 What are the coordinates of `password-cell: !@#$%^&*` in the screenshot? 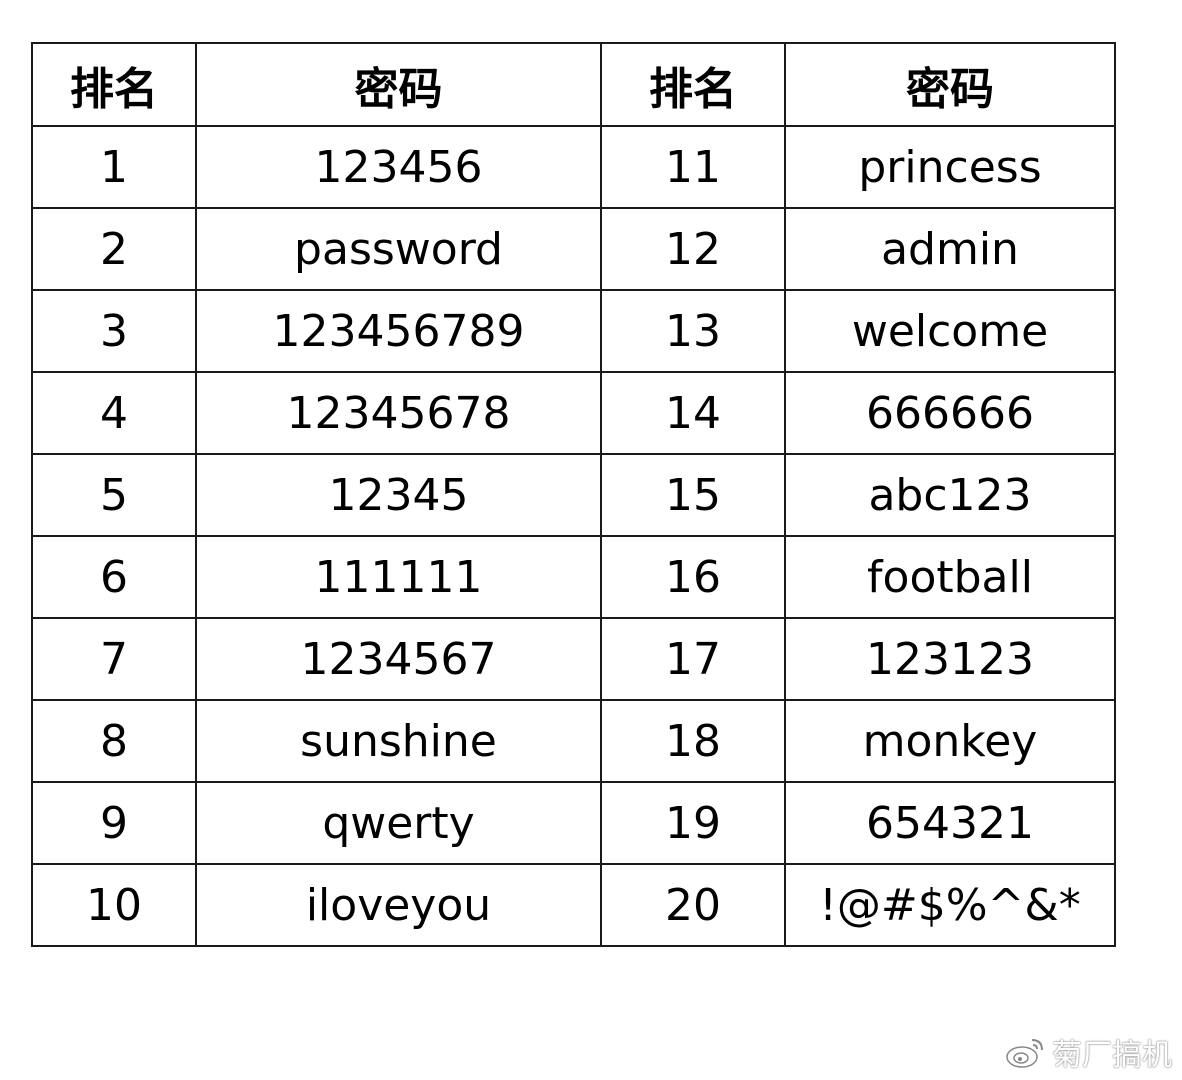 It's located at (950, 905).